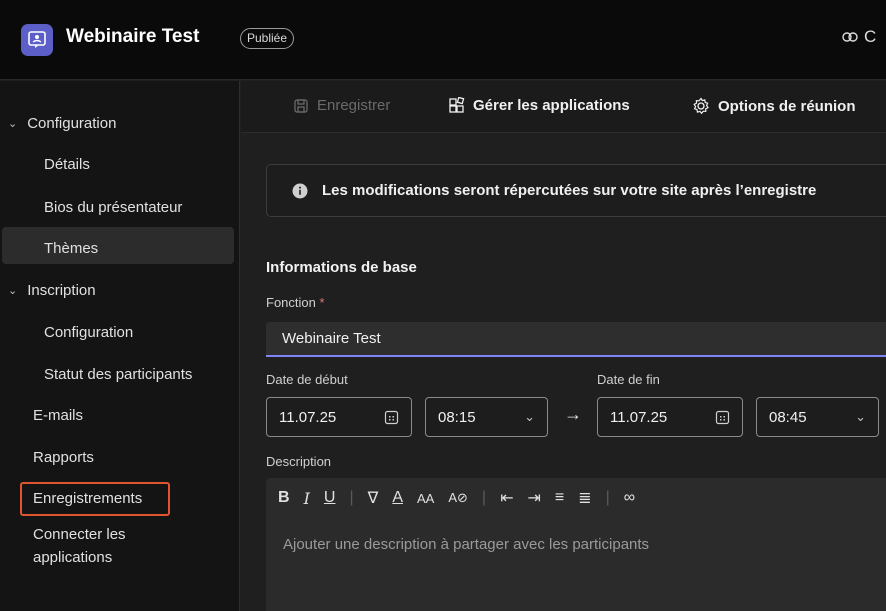 The height and width of the screenshot is (611, 886). What do you see at coordinates (850, 37) in the screenshot?
I see `link-icon` at bounding box center [850, 37].